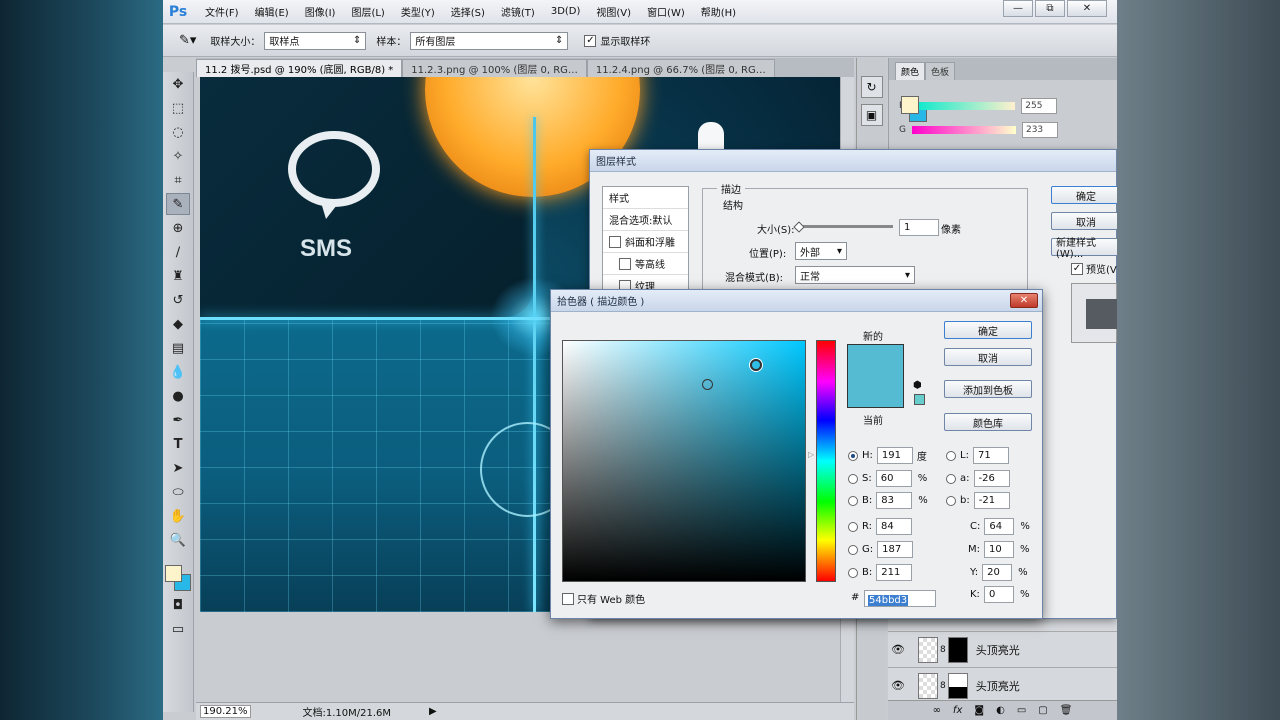 This screenshot has width=1280, height=720. I want to click on ellipse-tool-icon: ⬭, so click(178, 492).